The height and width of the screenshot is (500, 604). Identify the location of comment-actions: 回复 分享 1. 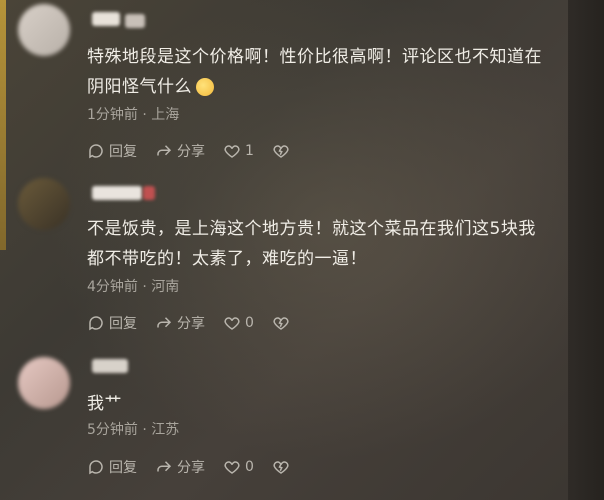
(197, 151).